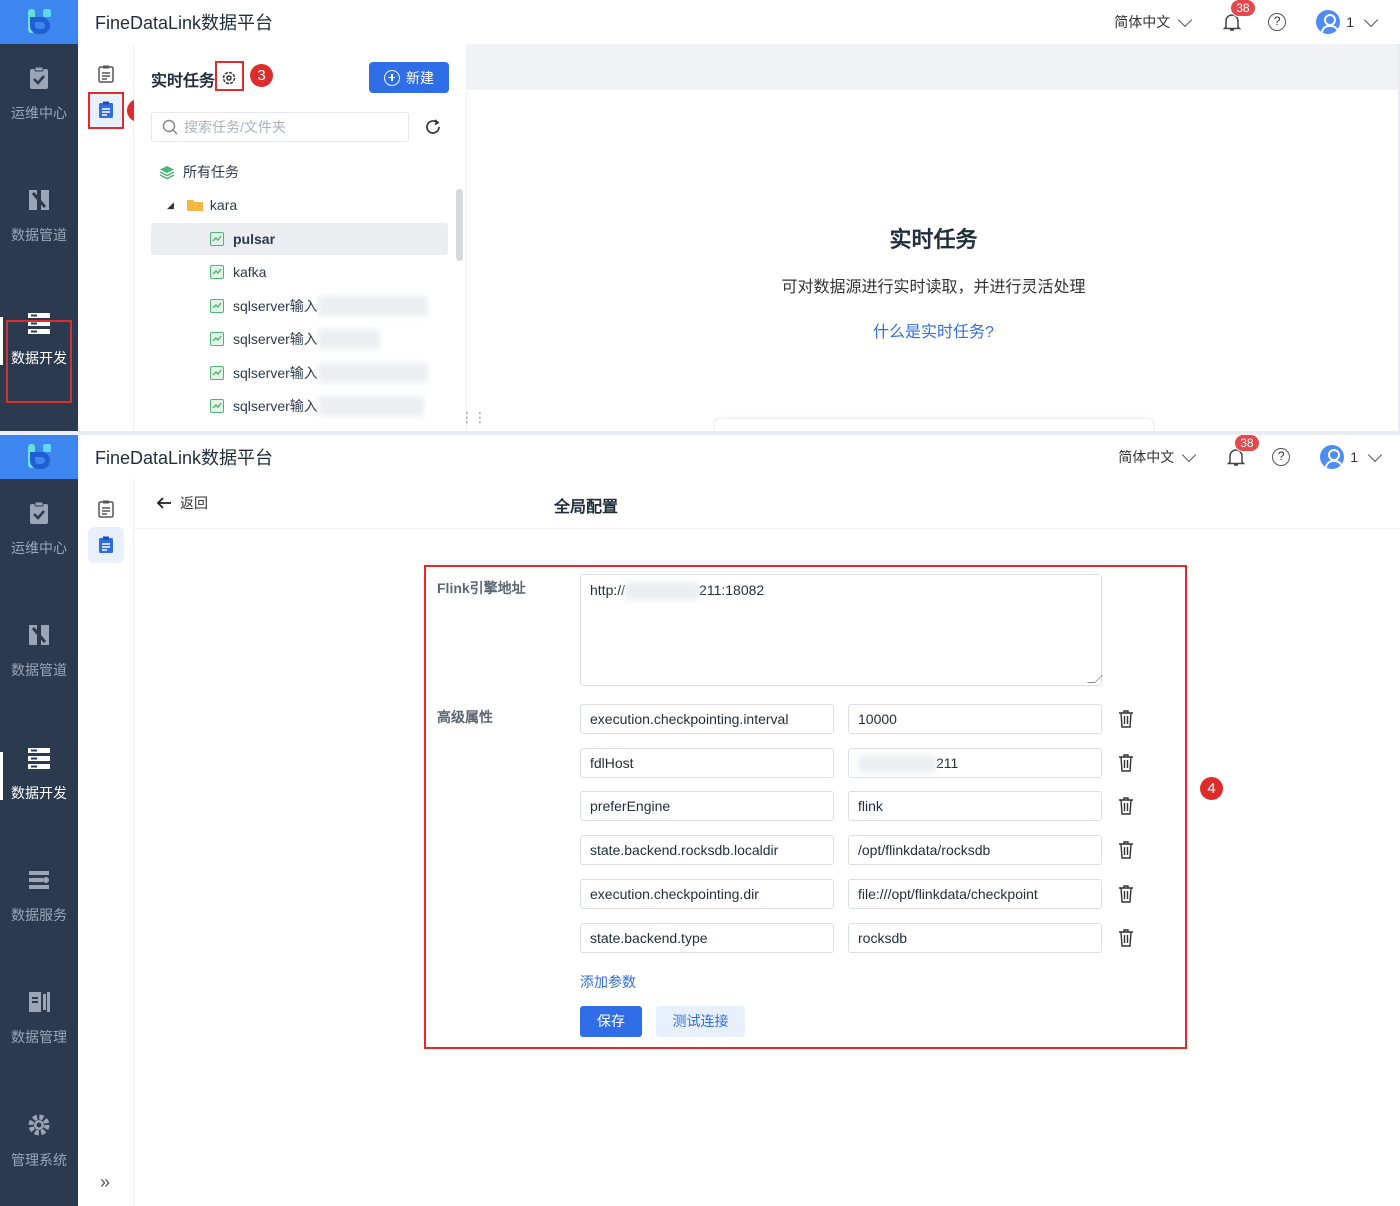  What do you see at coordinates (433, 127) in the screenshot?
I see `refresh-icon` at bounding box center [433, 127].